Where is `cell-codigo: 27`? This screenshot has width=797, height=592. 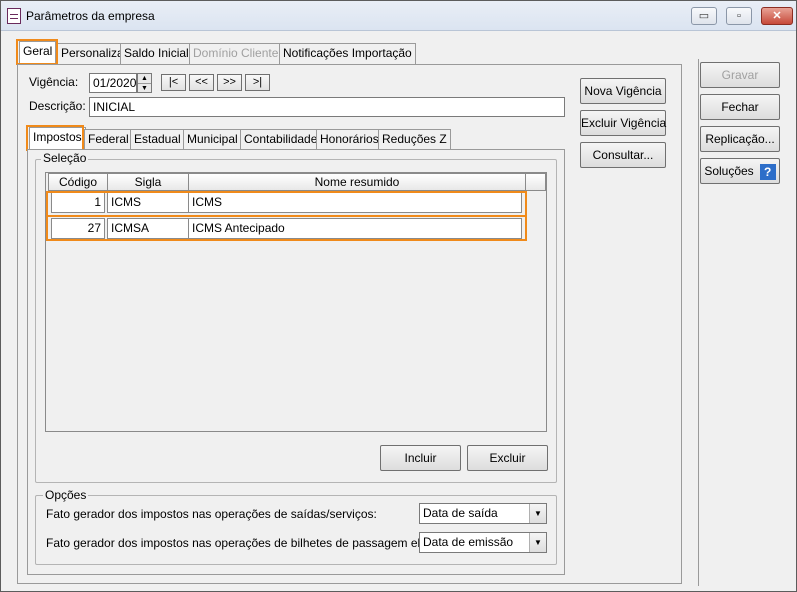
cell-codigo: 27 is located at coordinates (78, 228).